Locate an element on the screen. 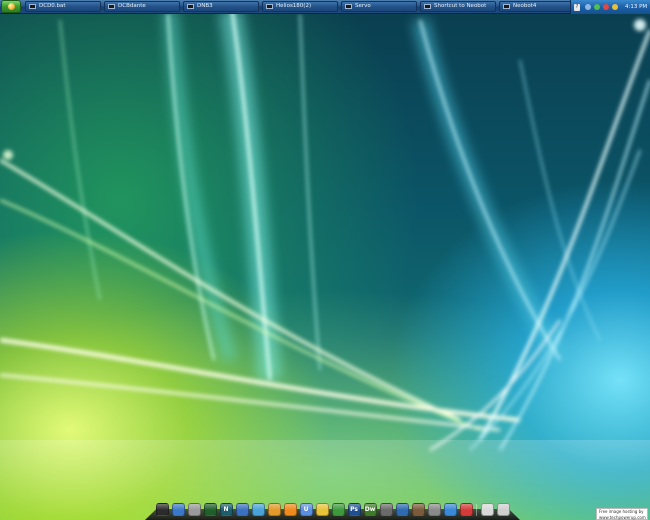 Image resolution: width=650 pixels, height=520 pixels. photoshop-icon: Ps is located at coordinates (354, 509).